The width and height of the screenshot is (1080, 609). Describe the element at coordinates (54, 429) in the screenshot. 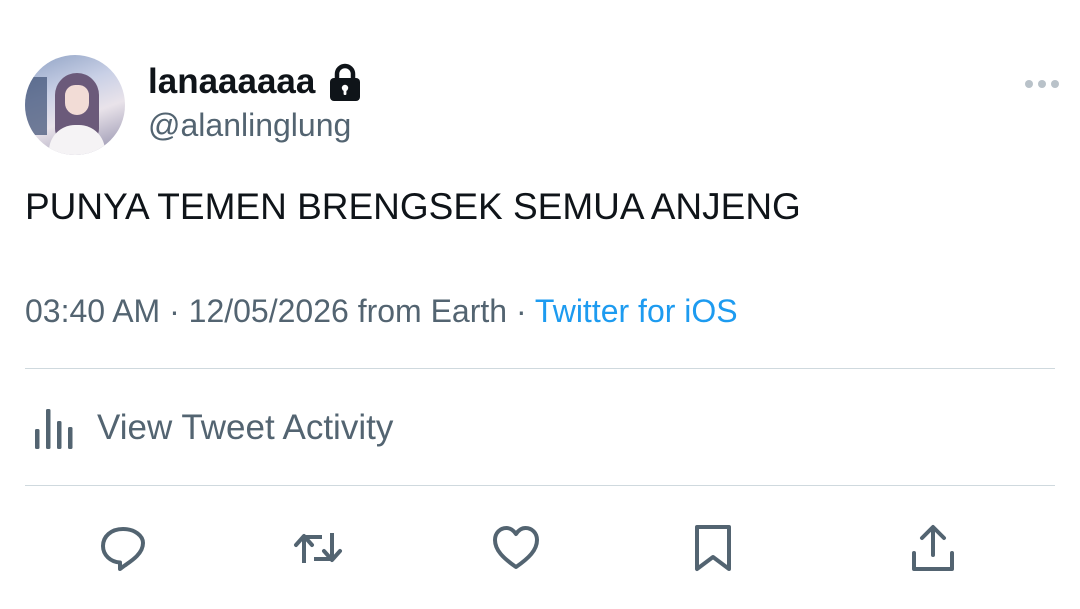

I see `bar-chart-icon` at that location.